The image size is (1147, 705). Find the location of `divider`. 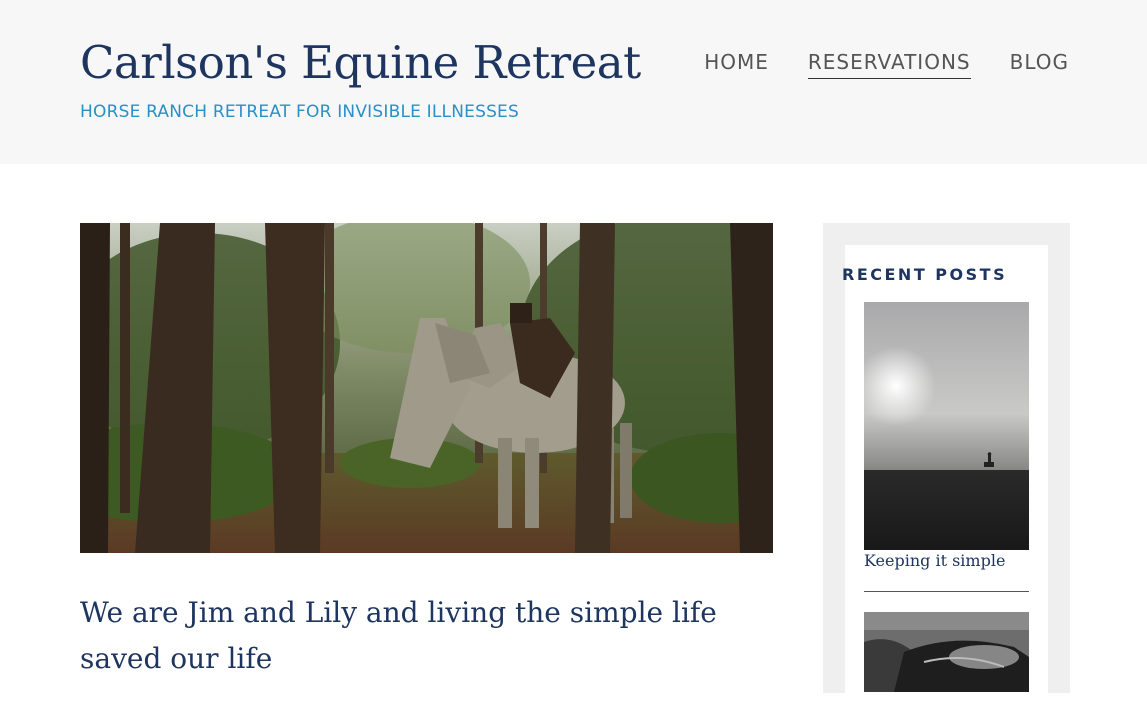

divider is located at coordinates (946, 591).